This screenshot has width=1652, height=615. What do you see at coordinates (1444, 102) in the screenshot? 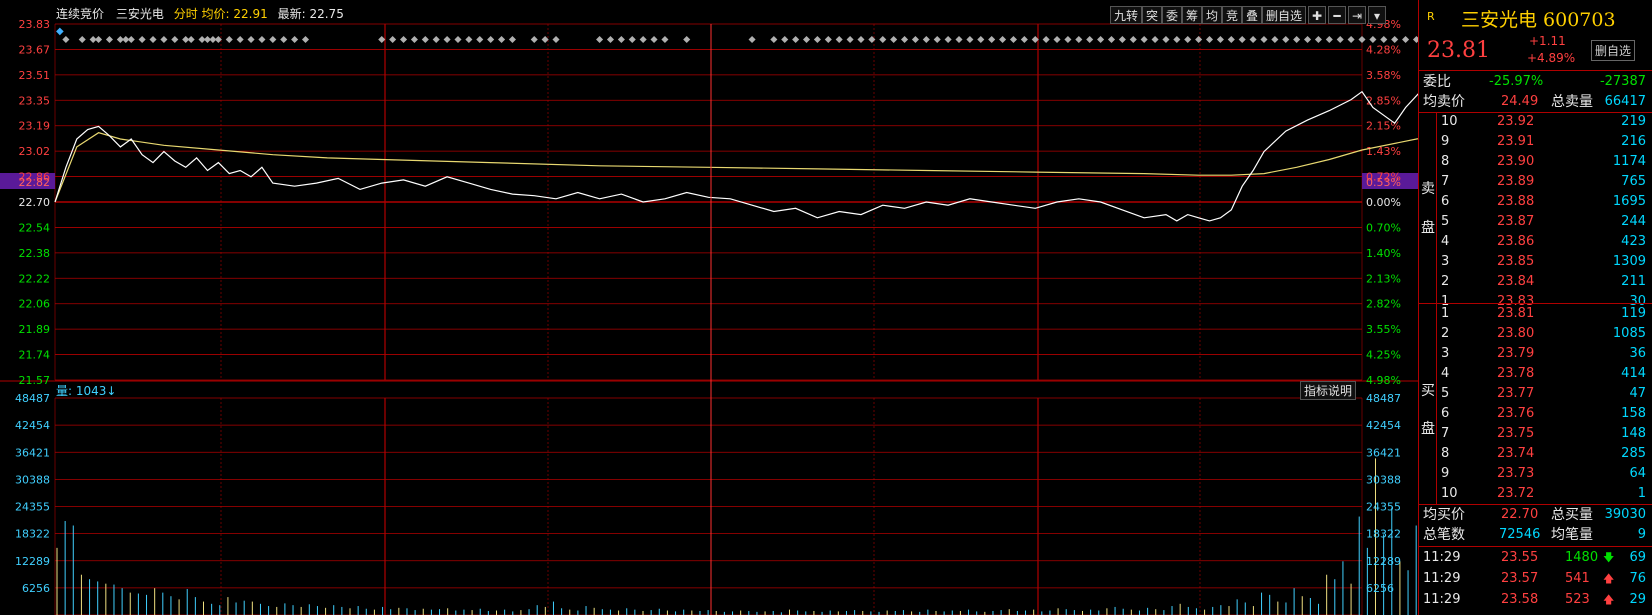
I see `sell-avg-label: 均卖价` at bounding box center [1444, 102].